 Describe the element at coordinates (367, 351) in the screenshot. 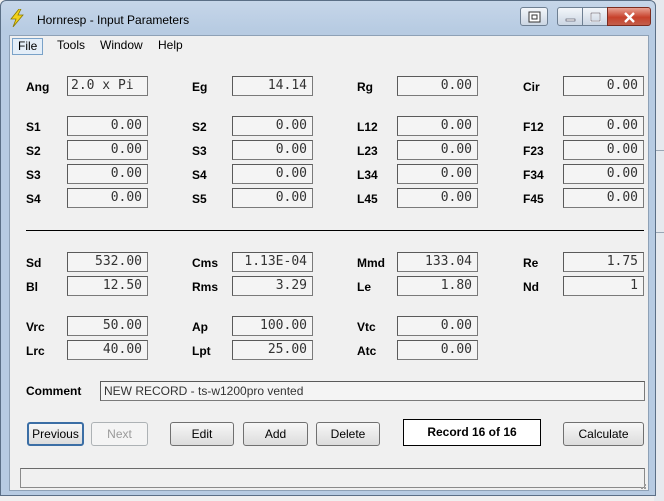

I see `label-atc: Atc` at that location.